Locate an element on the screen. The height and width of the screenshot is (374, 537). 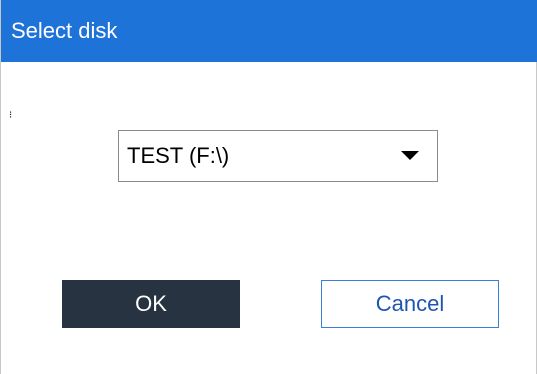
ok-button: OK is located at coordinates (151, 304).